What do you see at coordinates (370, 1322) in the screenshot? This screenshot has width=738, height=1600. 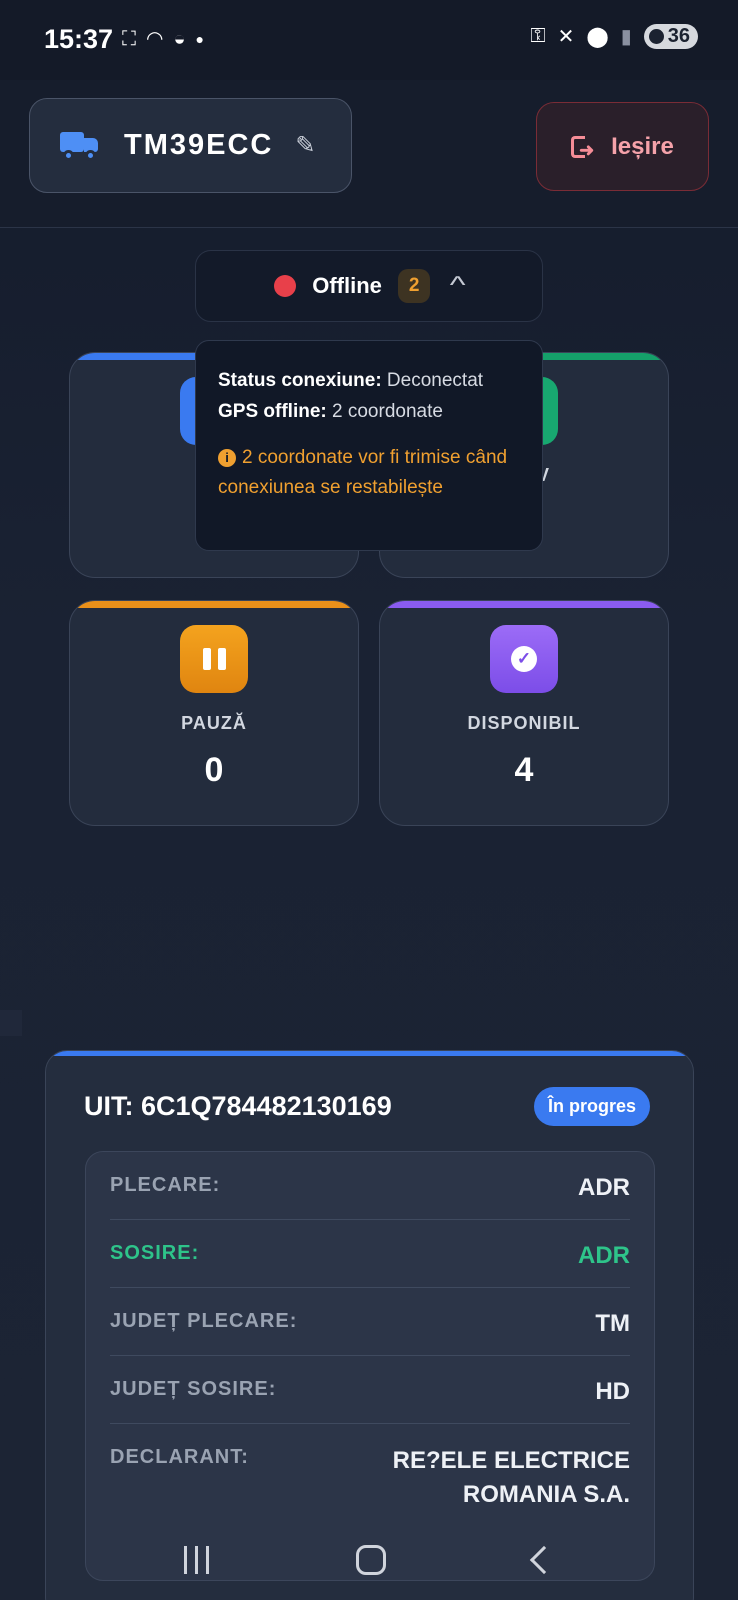 I see `detail-row: JUDEȚ PLECARE: TM` at bounding box center [370, 1322].